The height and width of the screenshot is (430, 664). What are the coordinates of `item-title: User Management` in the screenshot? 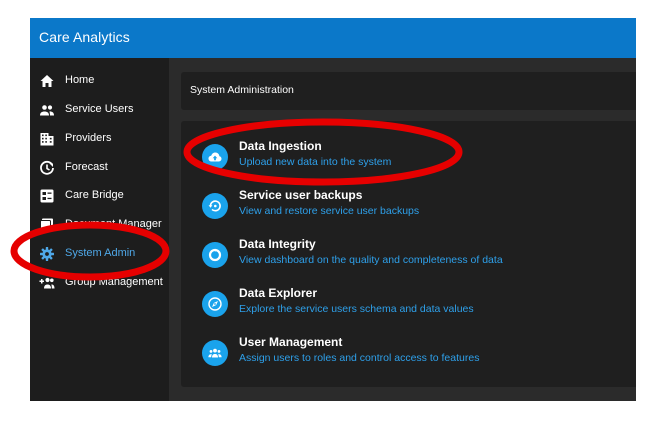 It's located at (291, 342).